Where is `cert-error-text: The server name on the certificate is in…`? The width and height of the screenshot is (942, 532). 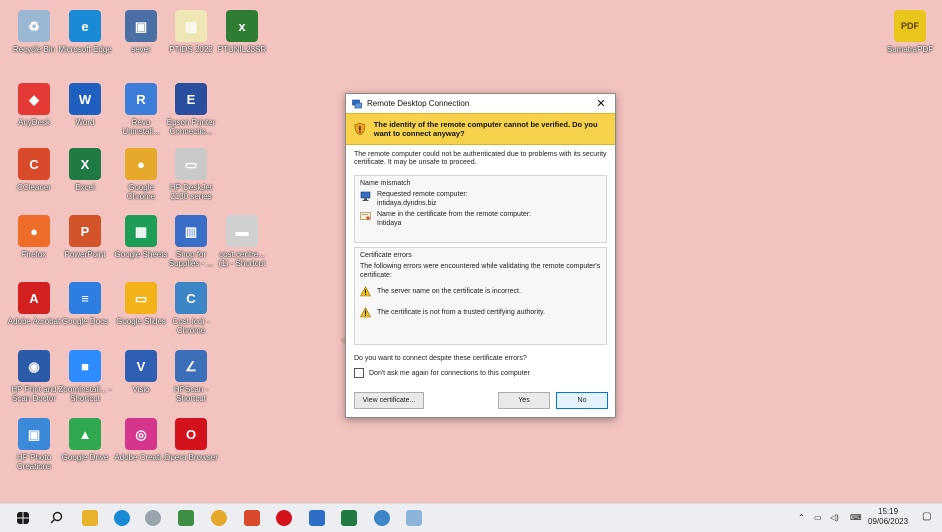 cert-error-text: The server name on the certificate is in… is located at coordinates (449, 291).